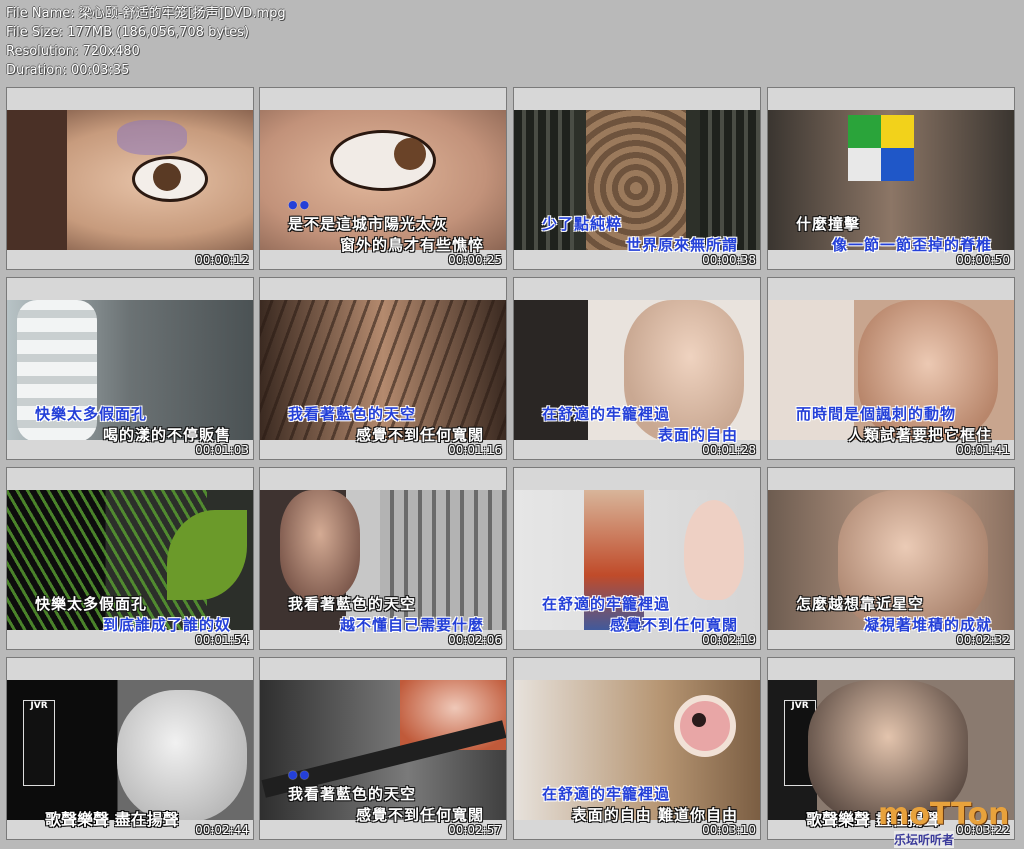  I want to click on timestamp: 00:01:03, so click(222, 450).